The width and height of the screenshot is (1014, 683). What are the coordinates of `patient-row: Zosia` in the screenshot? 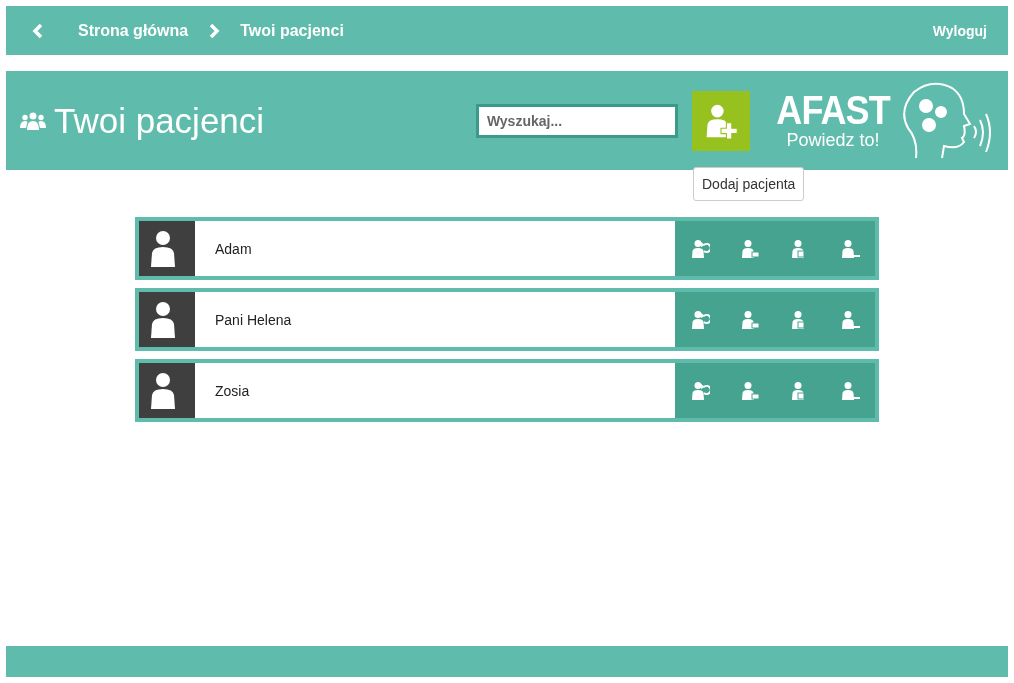 It's located at (507, 390).